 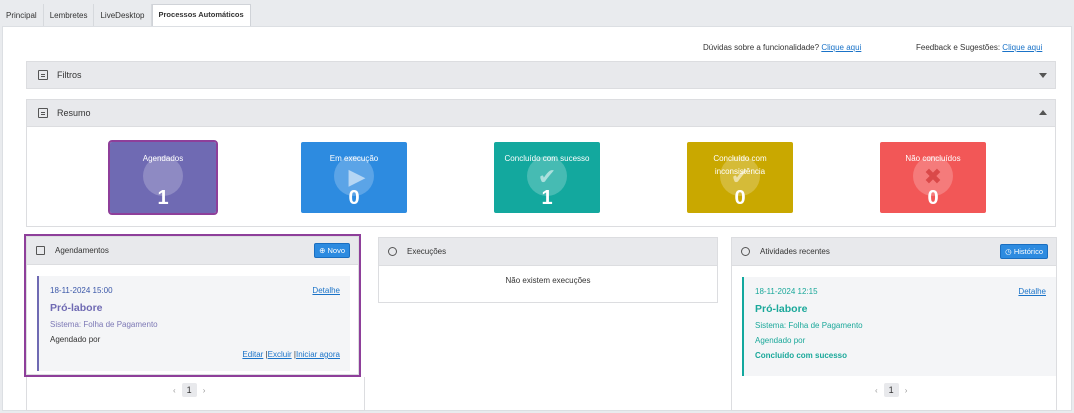 I want to click on calendar-icon, so click(x=40, y=250).